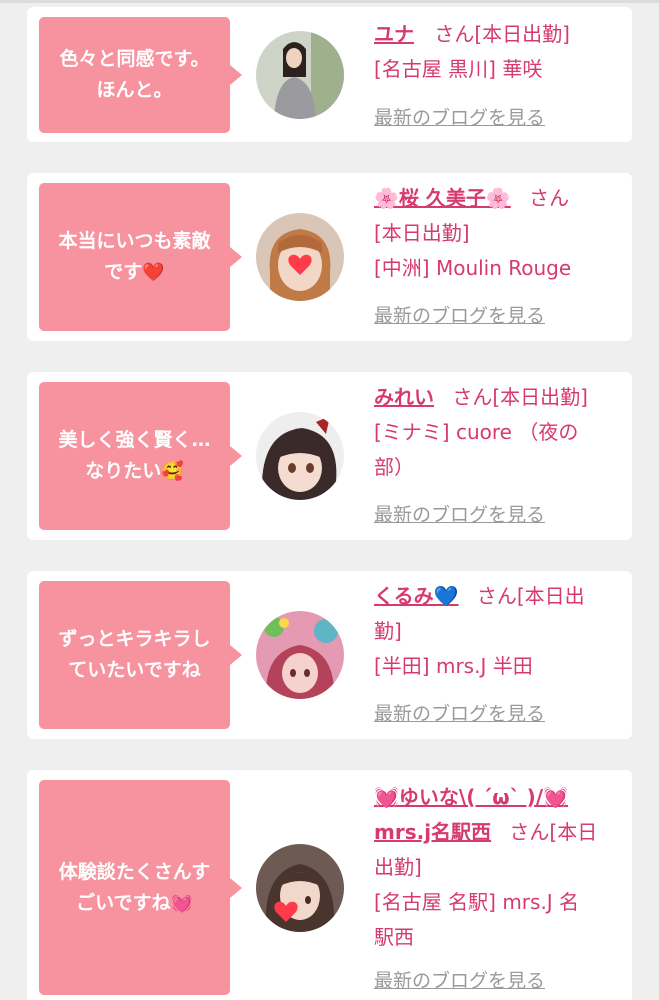 The image size is (659, 1000). Describe the element at coordinates (329, 1) in the screenshot. I see `top-divider` at that location.